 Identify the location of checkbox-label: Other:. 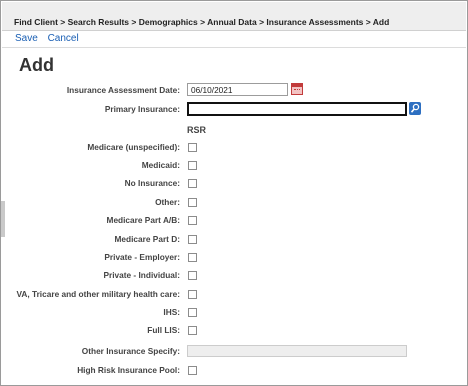
(167, 202).